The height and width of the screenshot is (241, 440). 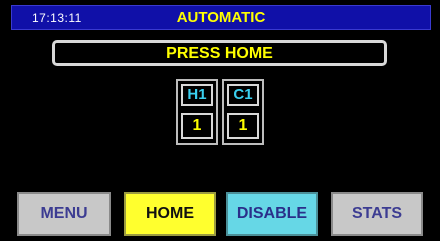 What do you see at coordinates (243, 112) in the screenshot?
I see `unit-c1-panel: C1 1` at bounding box center [243, 112].